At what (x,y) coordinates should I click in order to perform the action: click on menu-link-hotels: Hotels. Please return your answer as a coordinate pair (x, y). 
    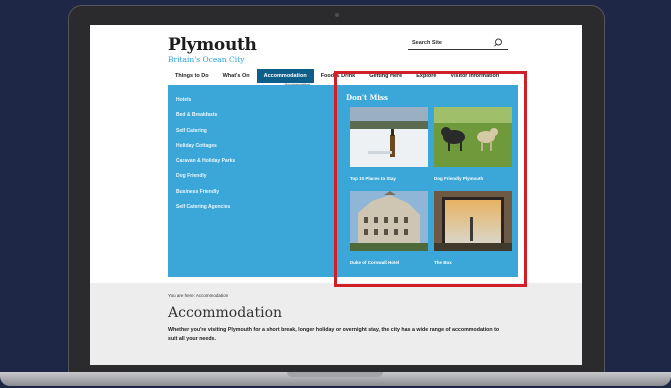
    Looking at the image, I should click on (205, 100).